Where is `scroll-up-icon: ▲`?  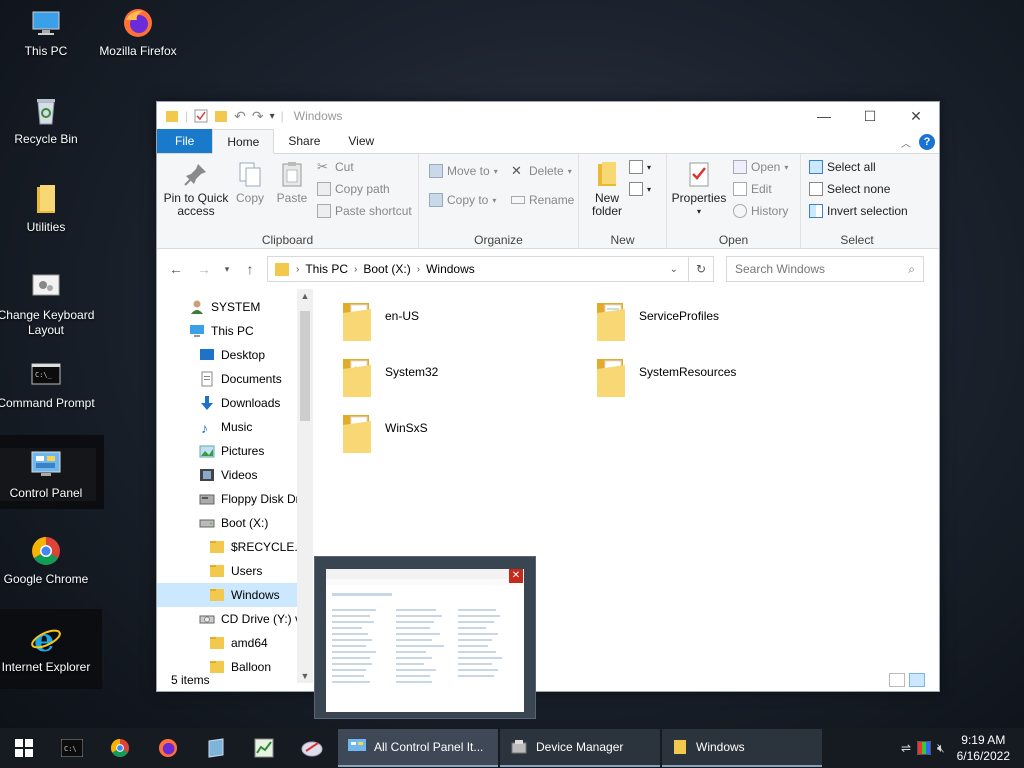 scroll-up-icon: ▲ is located at coordinates (305, 296).